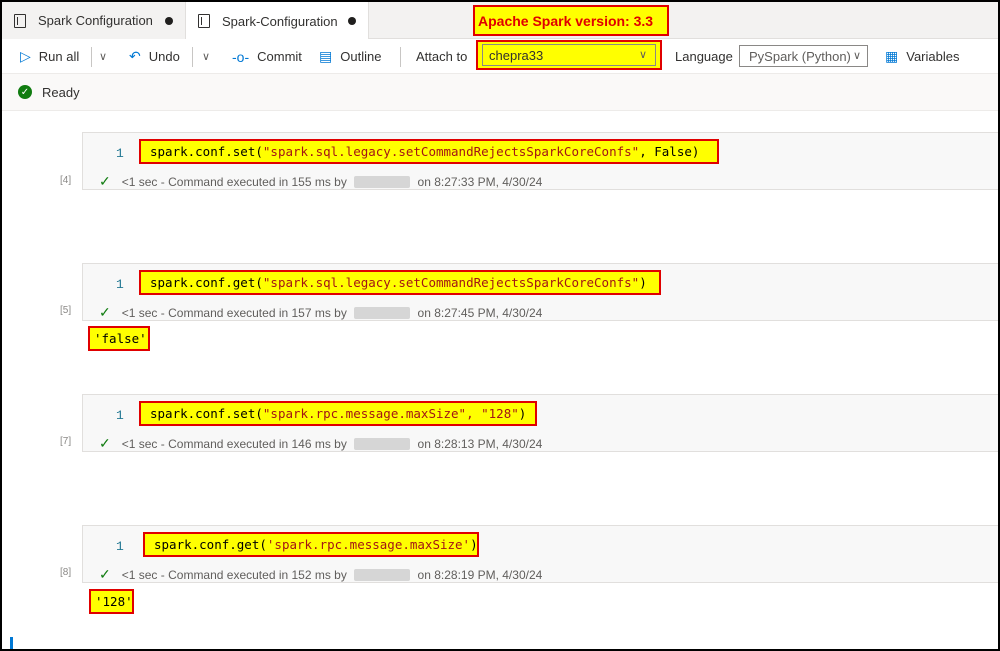 The width and height of the screenshot is (1000, 651). What do you see at coordinates (478, 574) in the screenshot?
I see `exec-timestamp: on 8:28:19 PM, 4/30/24` at bounding box center [478, 574].